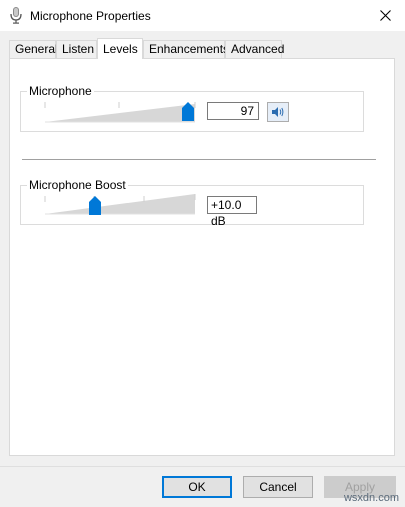  I want to click on speaker-icon, so click(278, 112).